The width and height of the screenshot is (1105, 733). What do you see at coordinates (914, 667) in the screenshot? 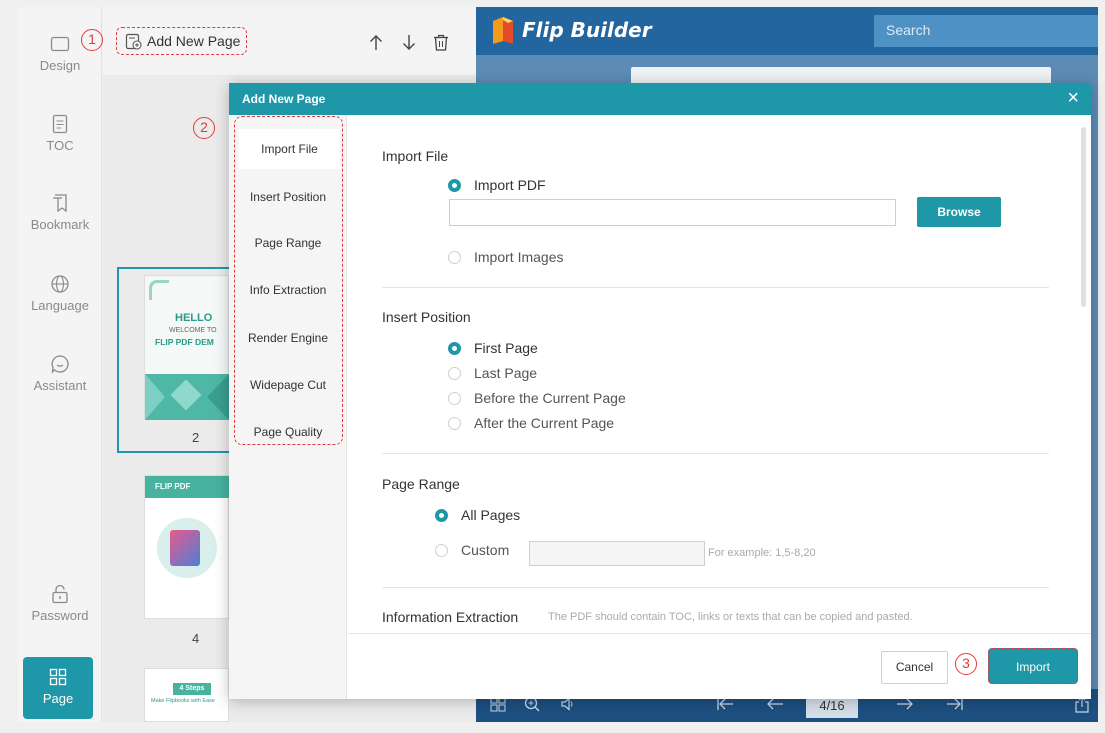
I see `cancel-button: Cancel` at bounding box center [914, 667].